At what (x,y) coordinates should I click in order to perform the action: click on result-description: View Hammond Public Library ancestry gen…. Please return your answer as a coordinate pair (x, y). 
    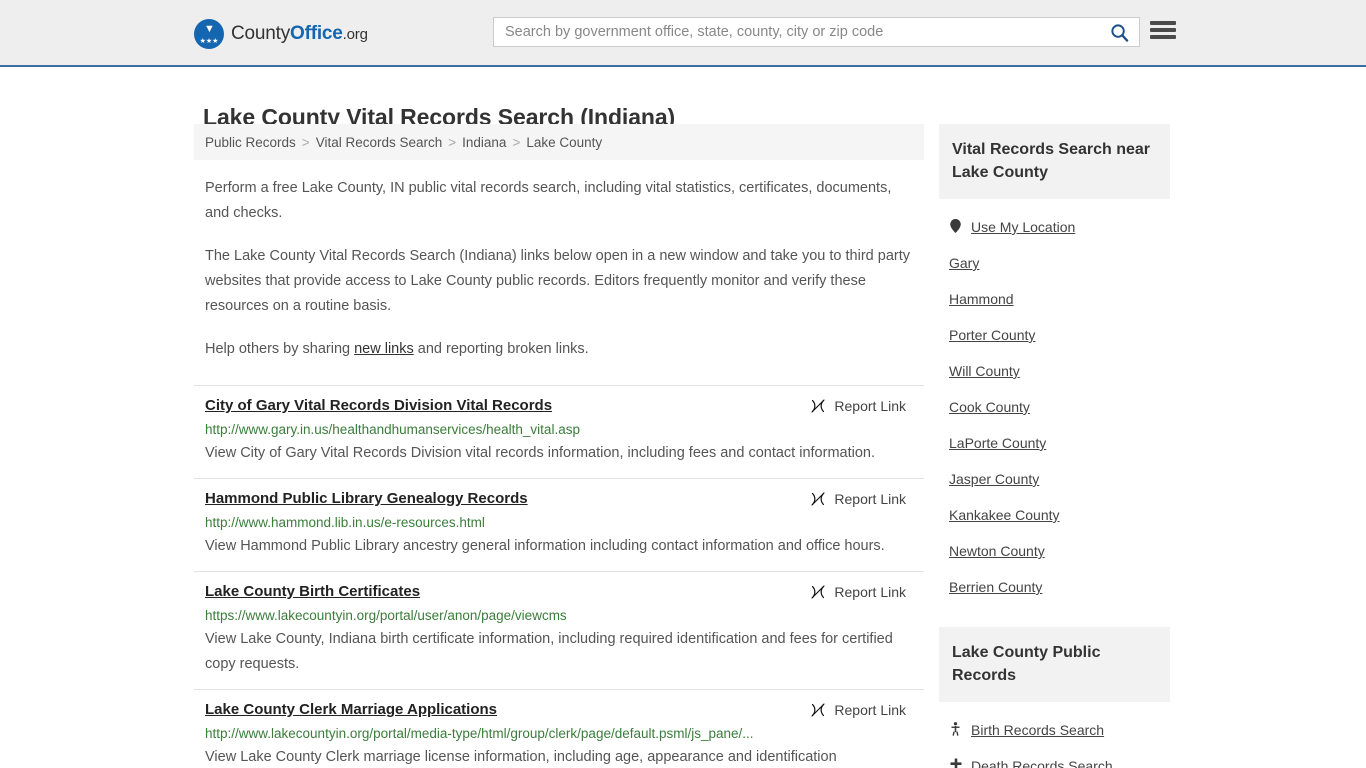
    Looking at the image, I should click on (545, 546).